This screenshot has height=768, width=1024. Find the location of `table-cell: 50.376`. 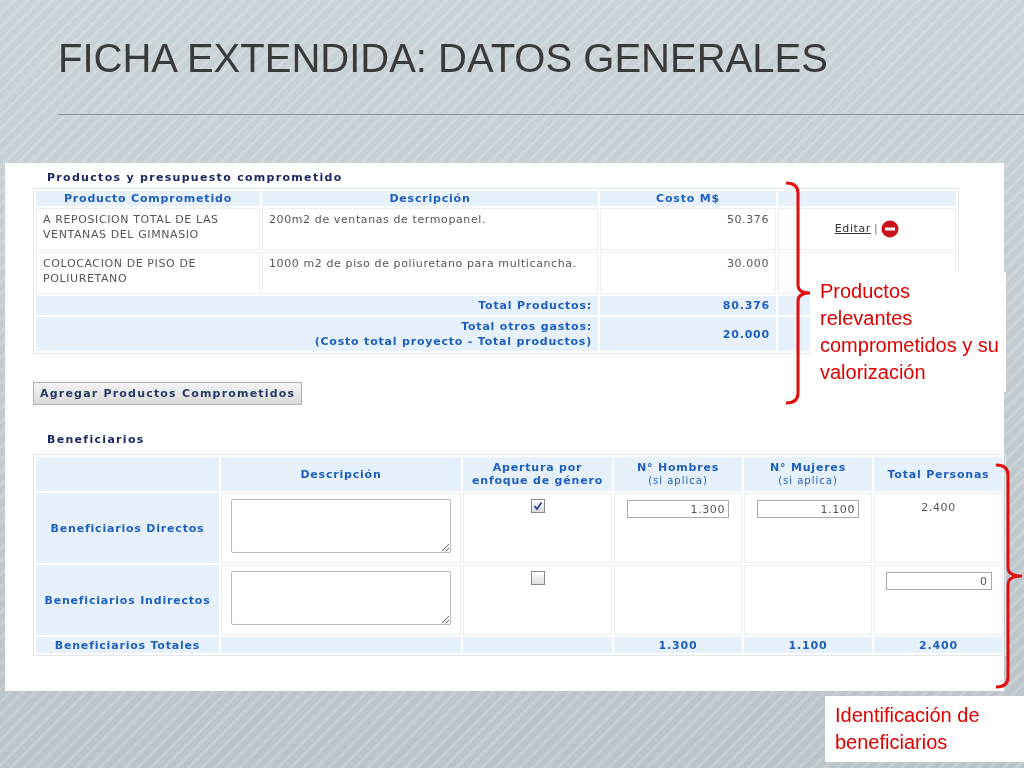

table-cell: 50.376 is located at coordinates (688, 229).